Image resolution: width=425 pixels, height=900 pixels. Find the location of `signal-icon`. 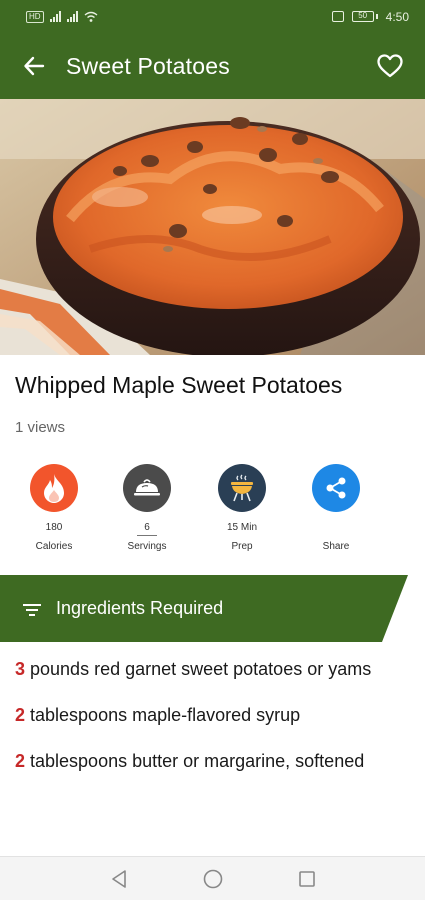

signal-icon is located at coordinates (55, 16).